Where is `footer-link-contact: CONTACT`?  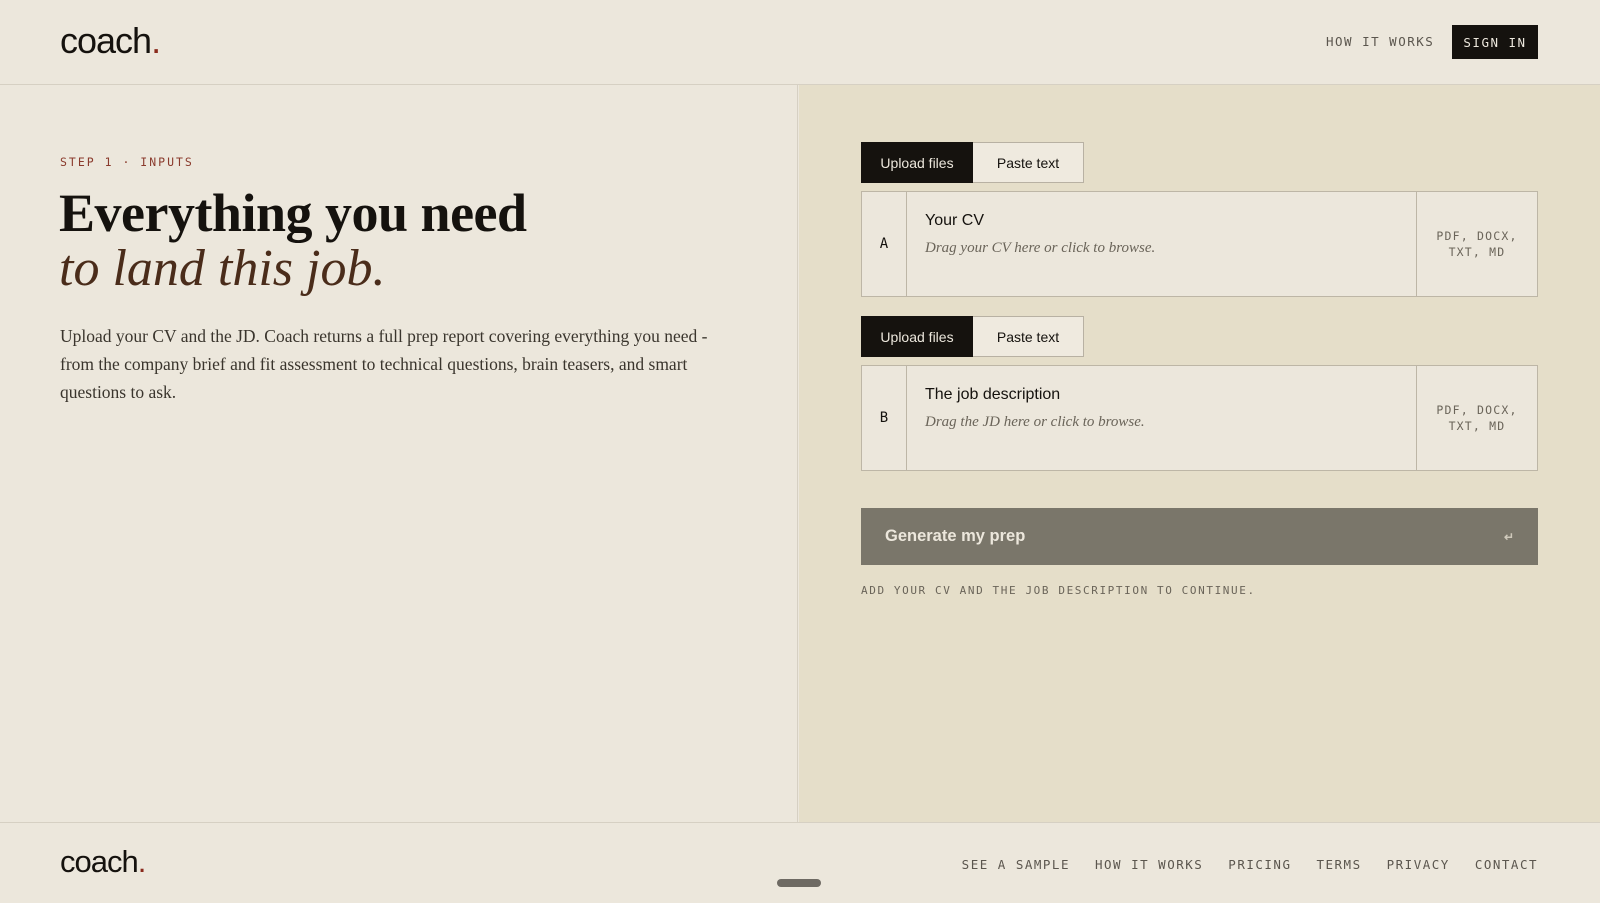
footer-link-contact: CONTACT is located at coordinates (1506, 864).